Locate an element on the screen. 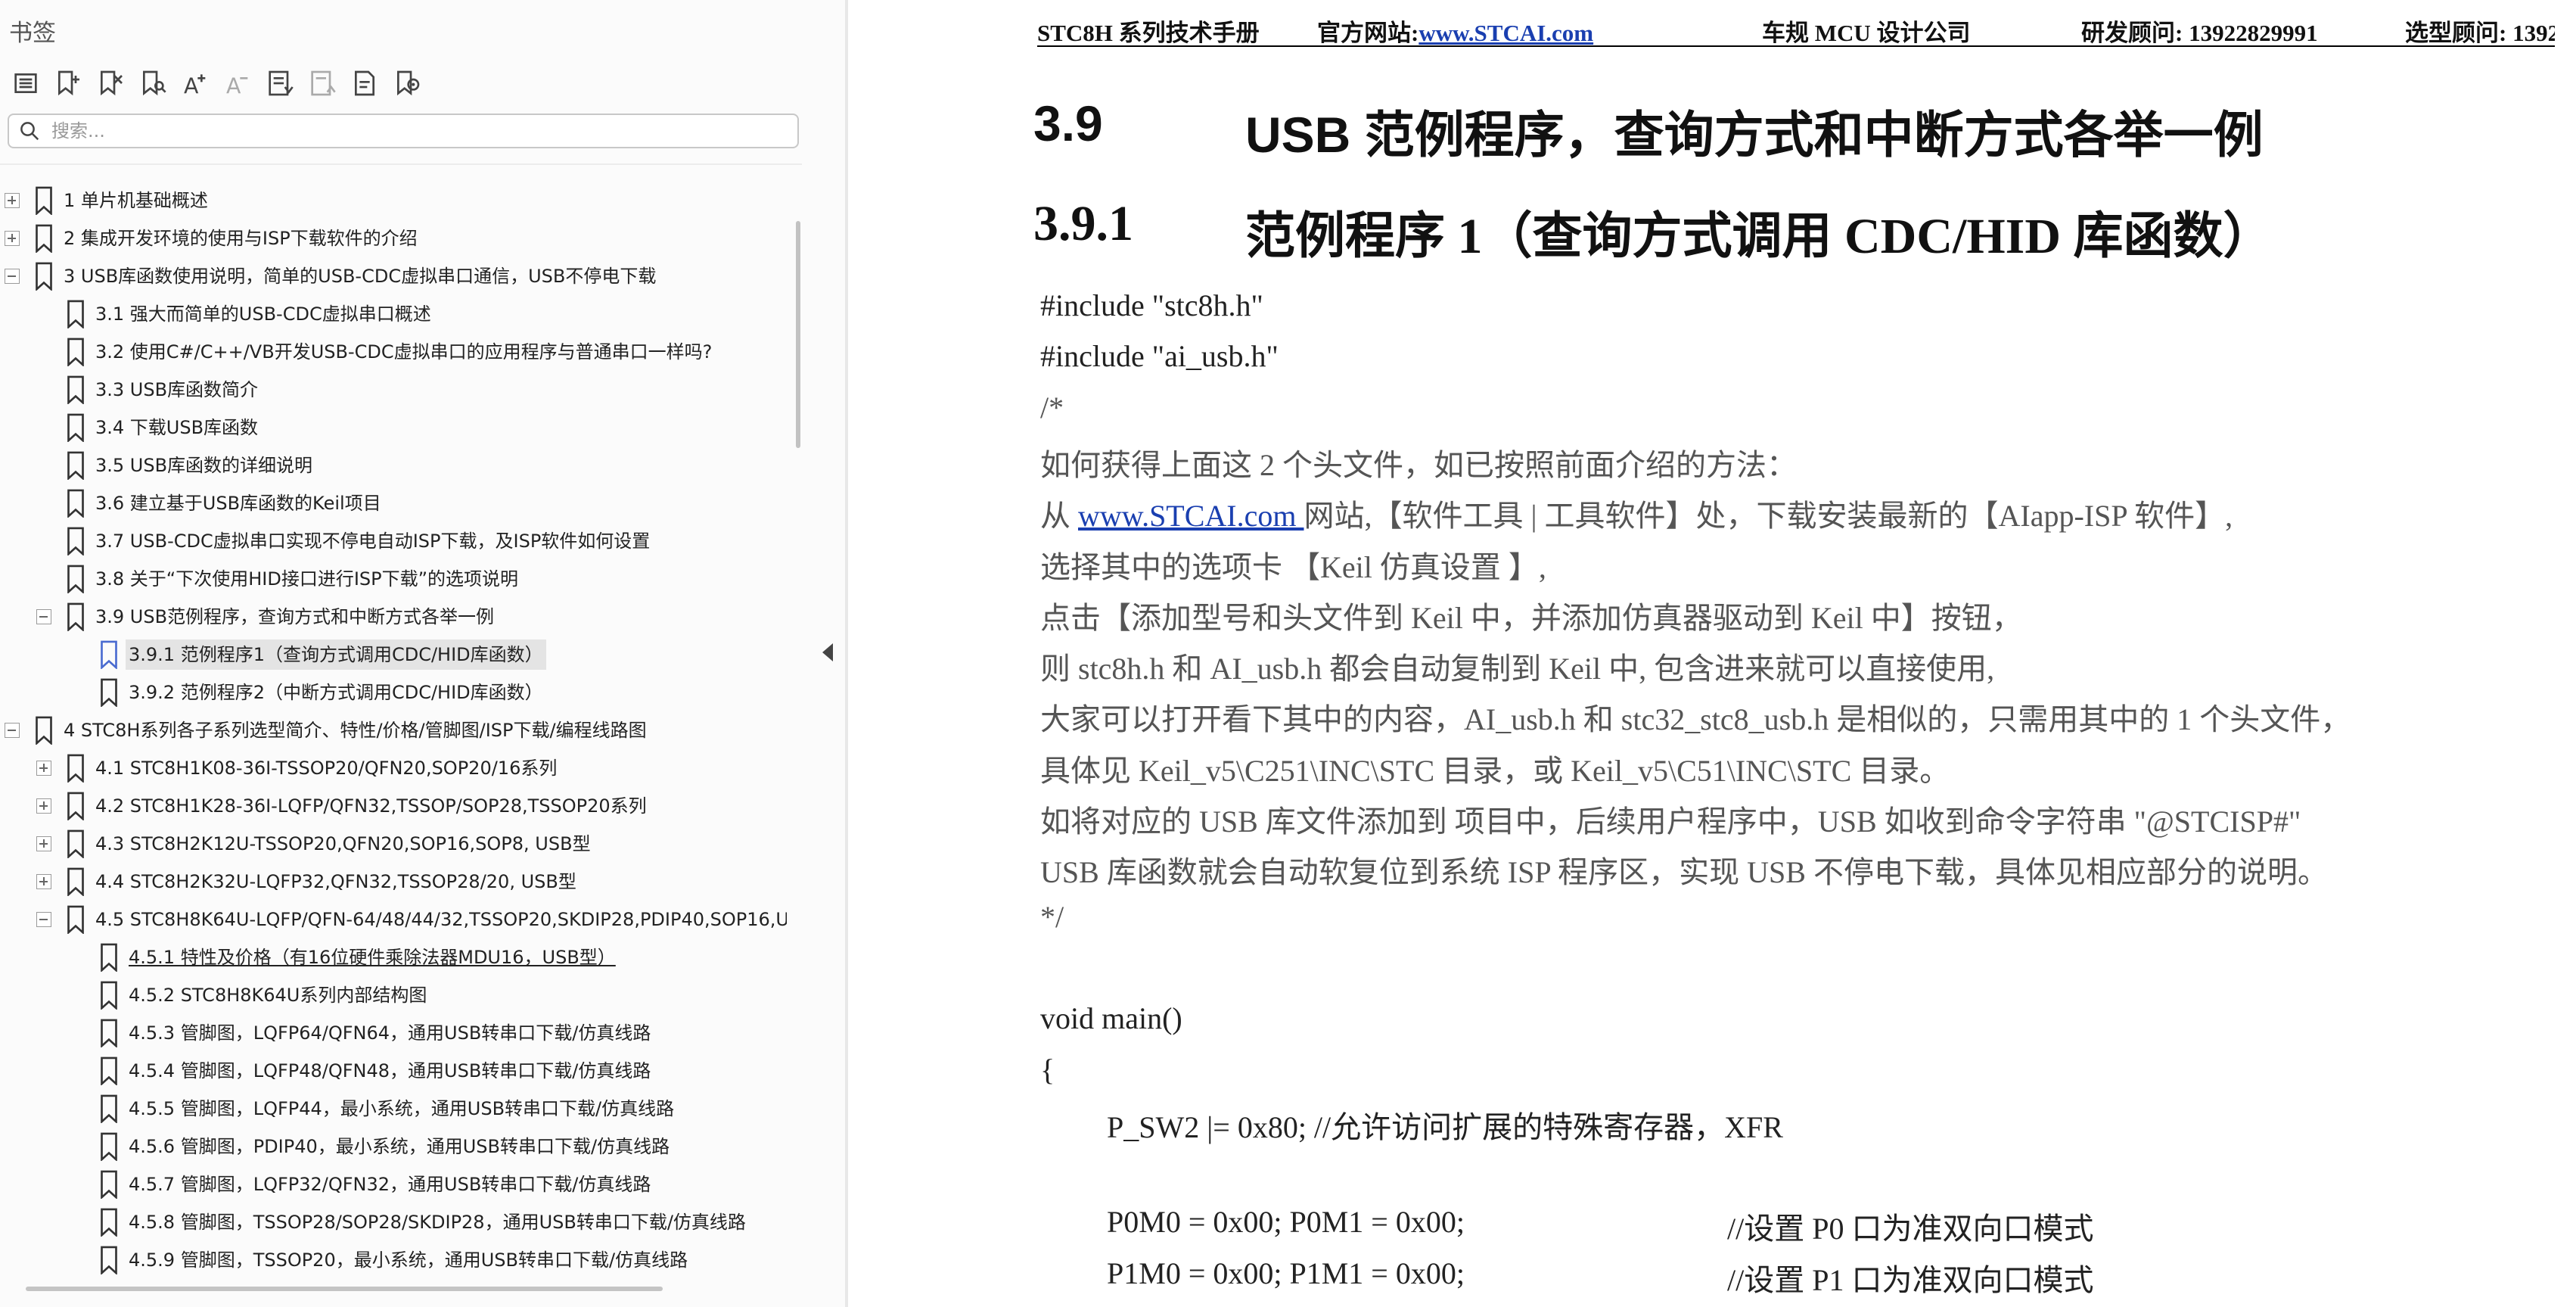 The width and height of the screenshot is (2576, 1307). toolbar-expand-all-button is located at coordinates (280, 83).